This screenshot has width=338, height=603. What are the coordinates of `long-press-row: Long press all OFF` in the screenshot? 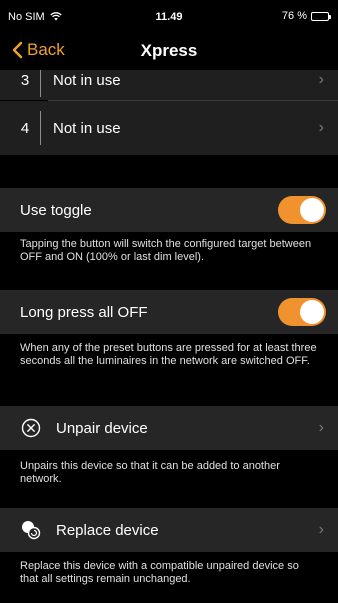 It's located at (169, 312).